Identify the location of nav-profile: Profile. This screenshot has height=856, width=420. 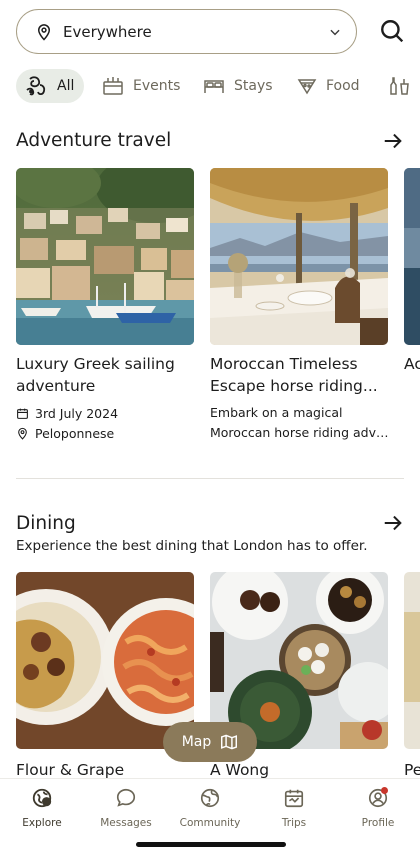
(378, 808).